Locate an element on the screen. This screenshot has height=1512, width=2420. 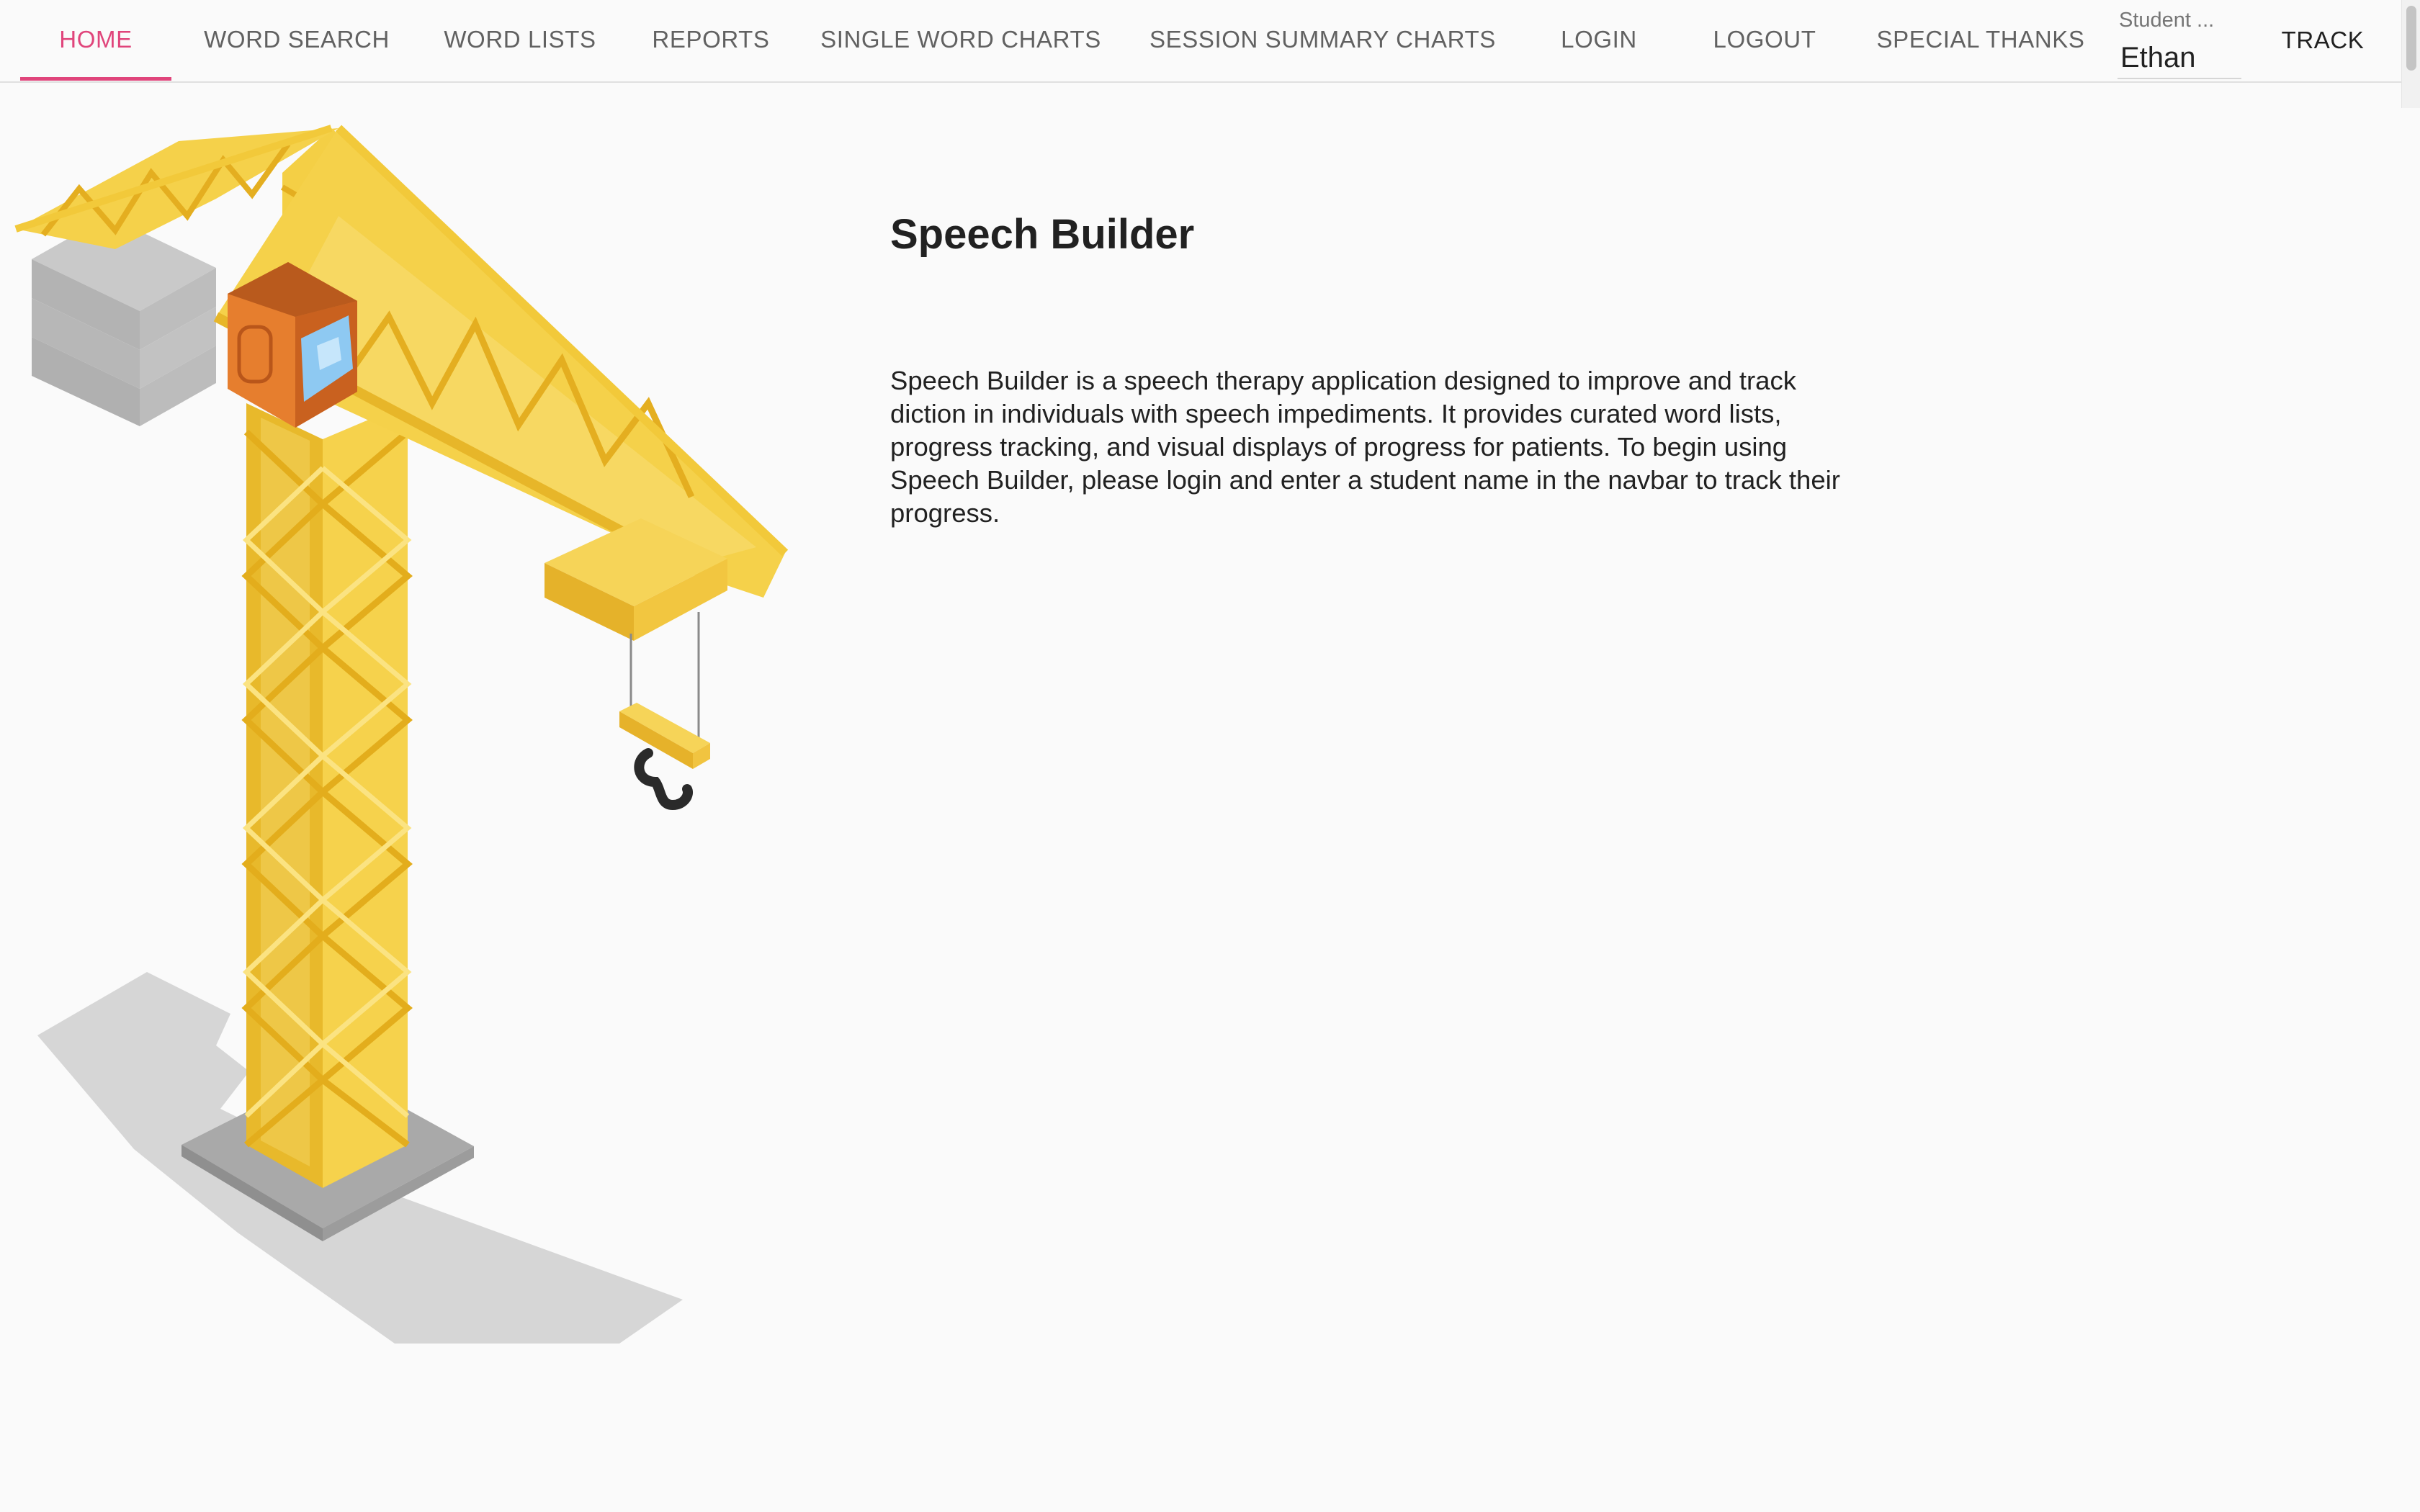
tab-login: LOGIN is located at coordinates (1598, 40).